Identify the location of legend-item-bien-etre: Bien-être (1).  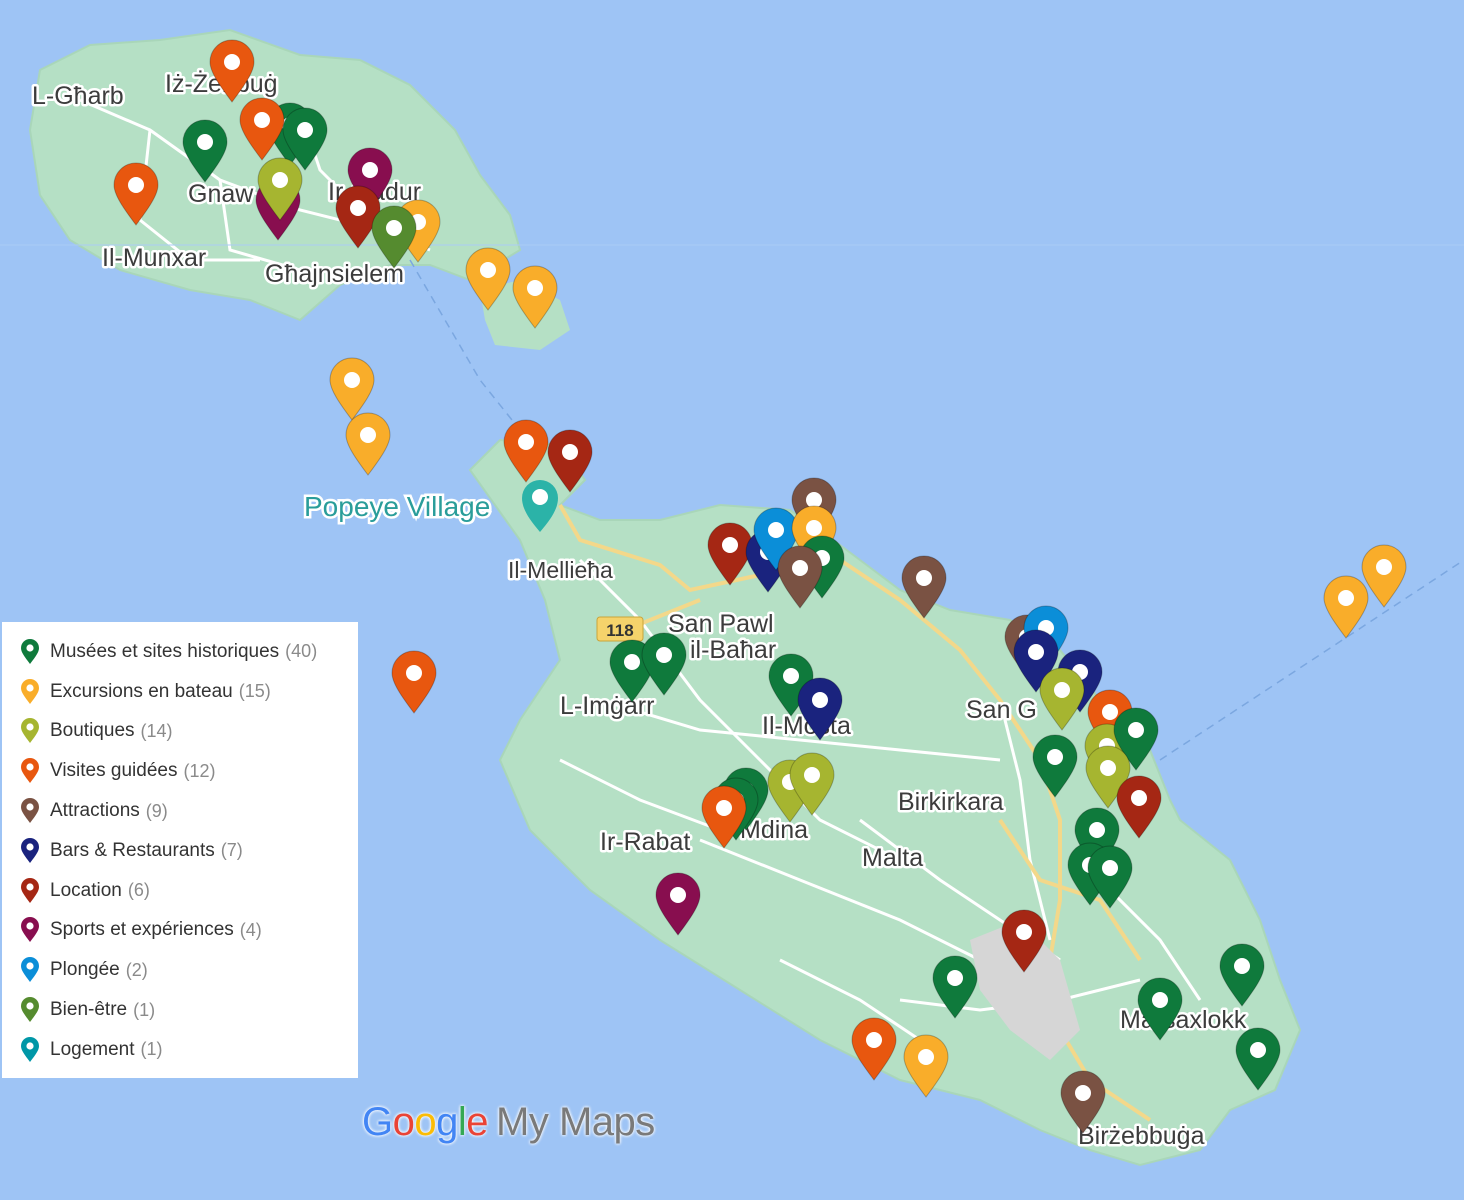
(180, 1010).